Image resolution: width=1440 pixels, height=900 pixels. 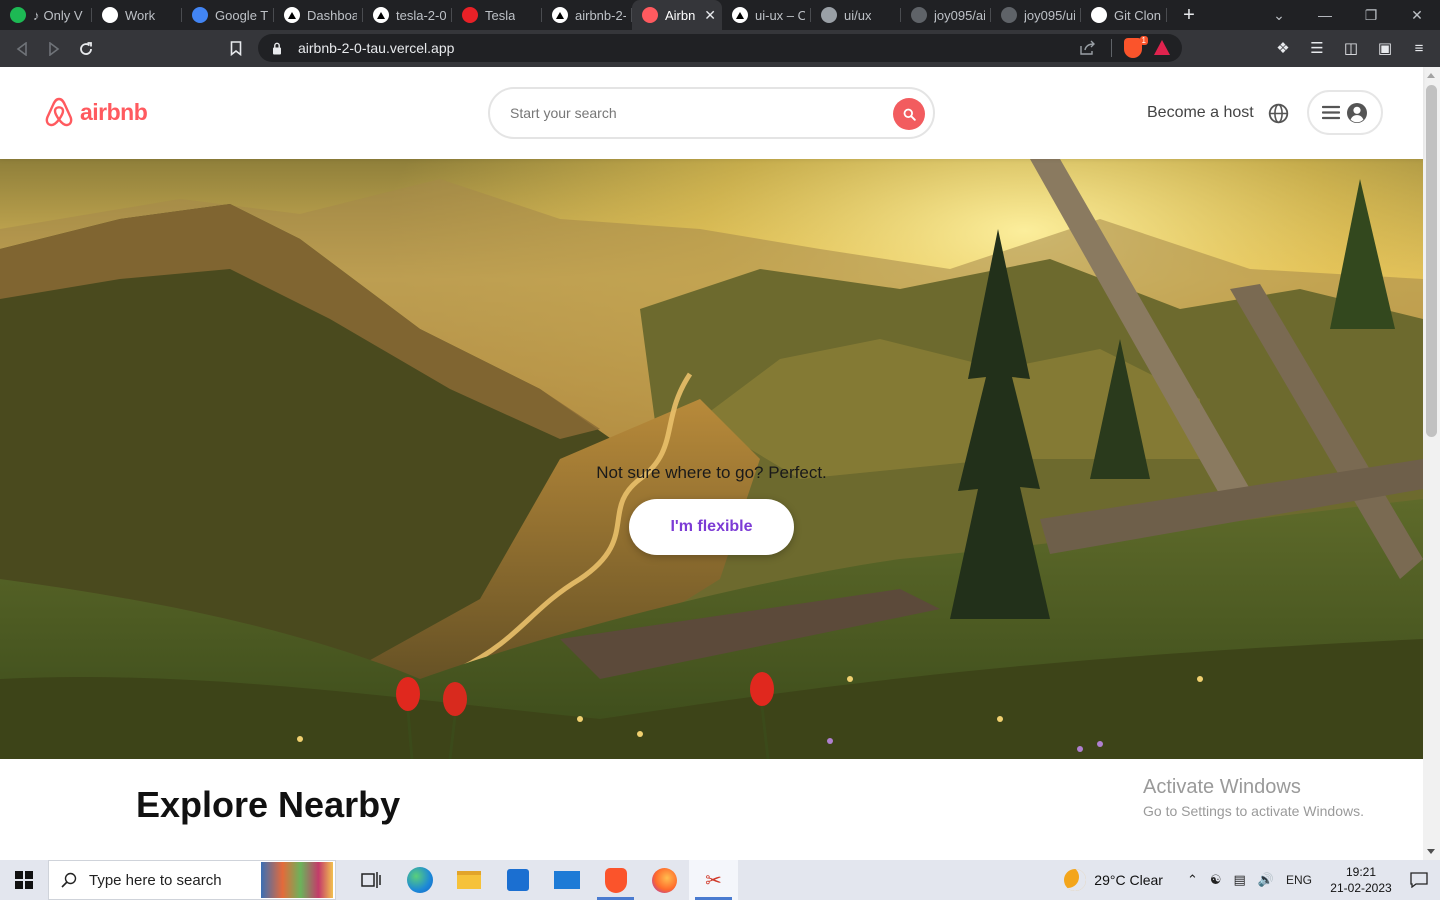 I want to click on im-flexible-button: I'm flexible, so click(x=711, y=527).